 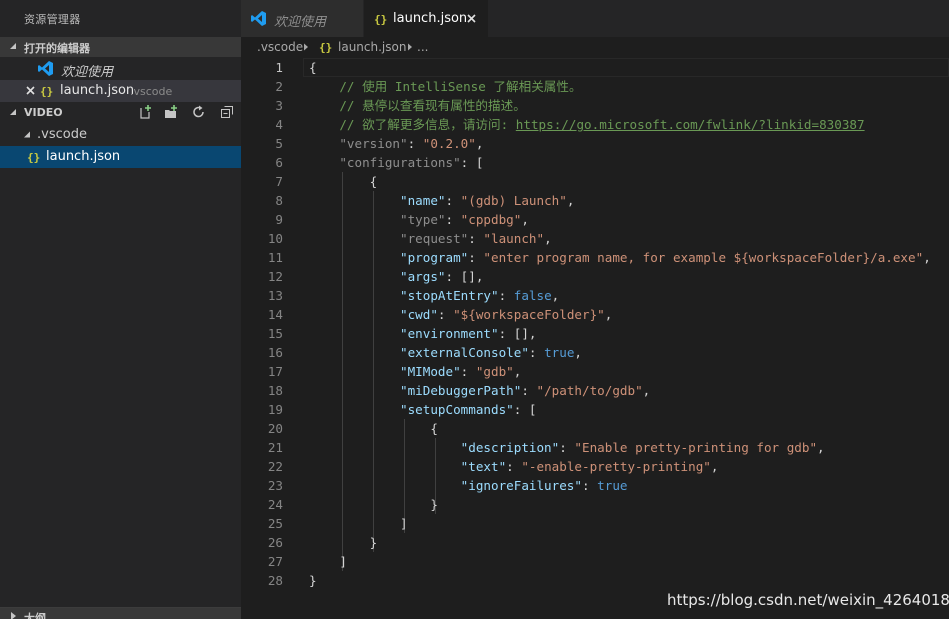 What do you see at coordinates (227, 112) in the screenshot?
I see `collapse-all-icon` at bounding box center [227, 112].